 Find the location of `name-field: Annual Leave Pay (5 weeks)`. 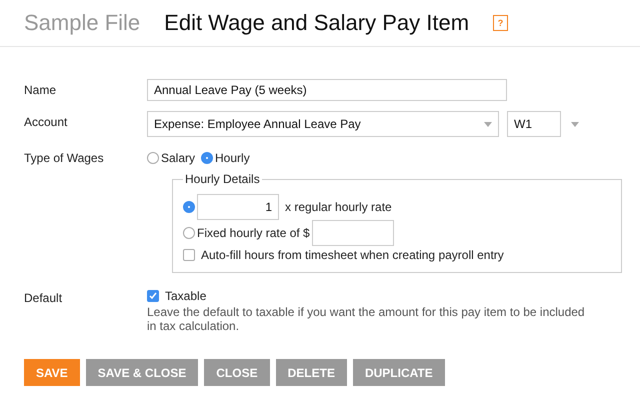

name-field: Annual Leave Pay (5 weeks) is located at coordinates (327, 90).